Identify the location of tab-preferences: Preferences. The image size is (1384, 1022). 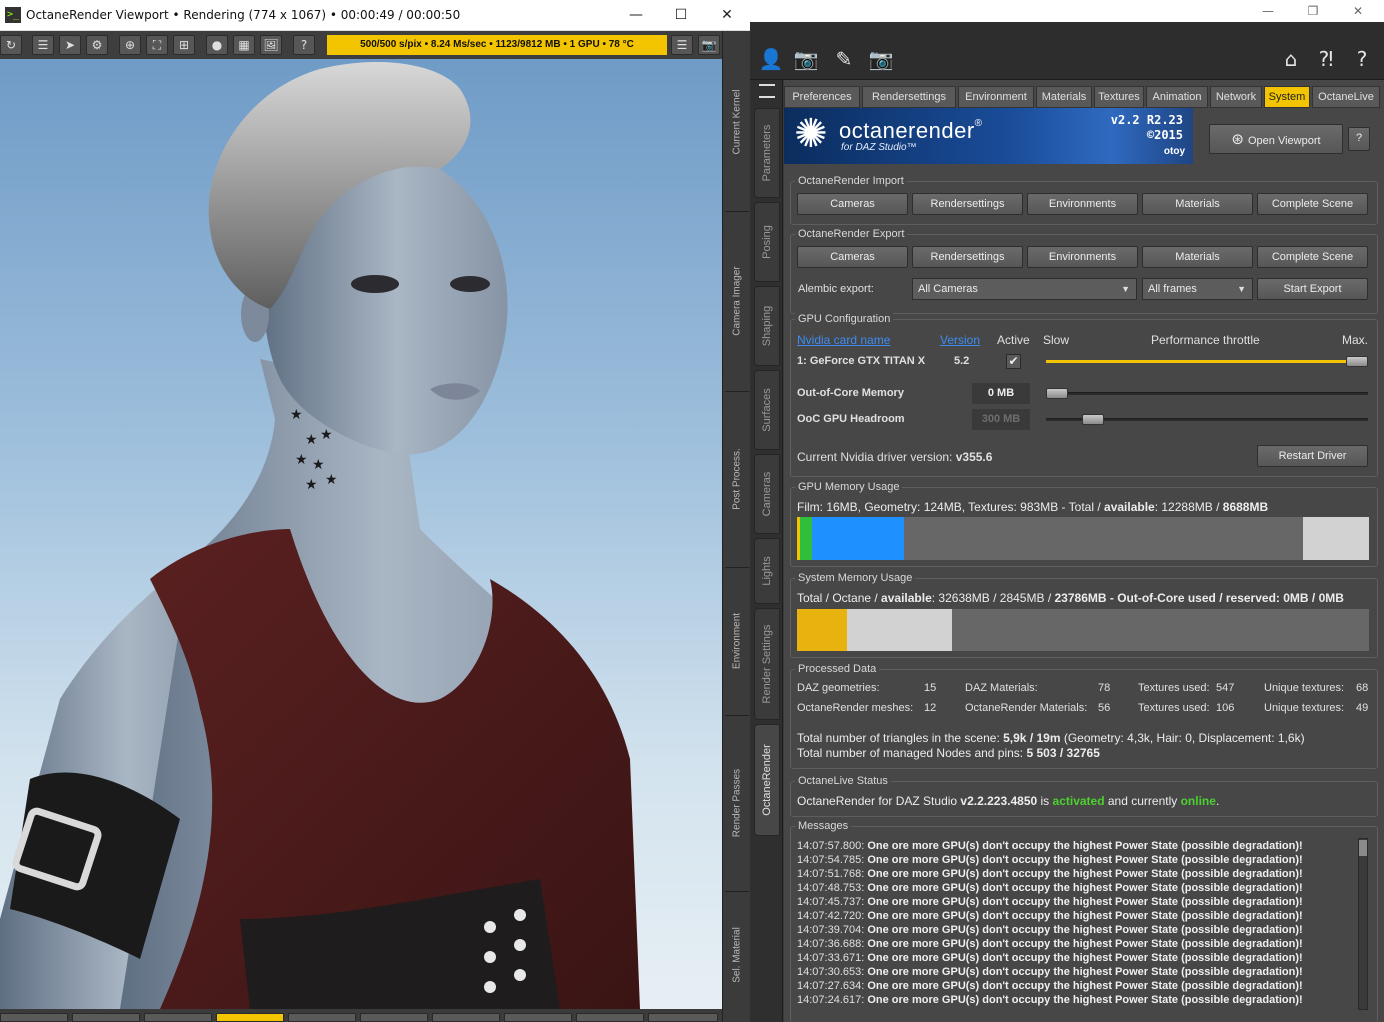
(822, 97).